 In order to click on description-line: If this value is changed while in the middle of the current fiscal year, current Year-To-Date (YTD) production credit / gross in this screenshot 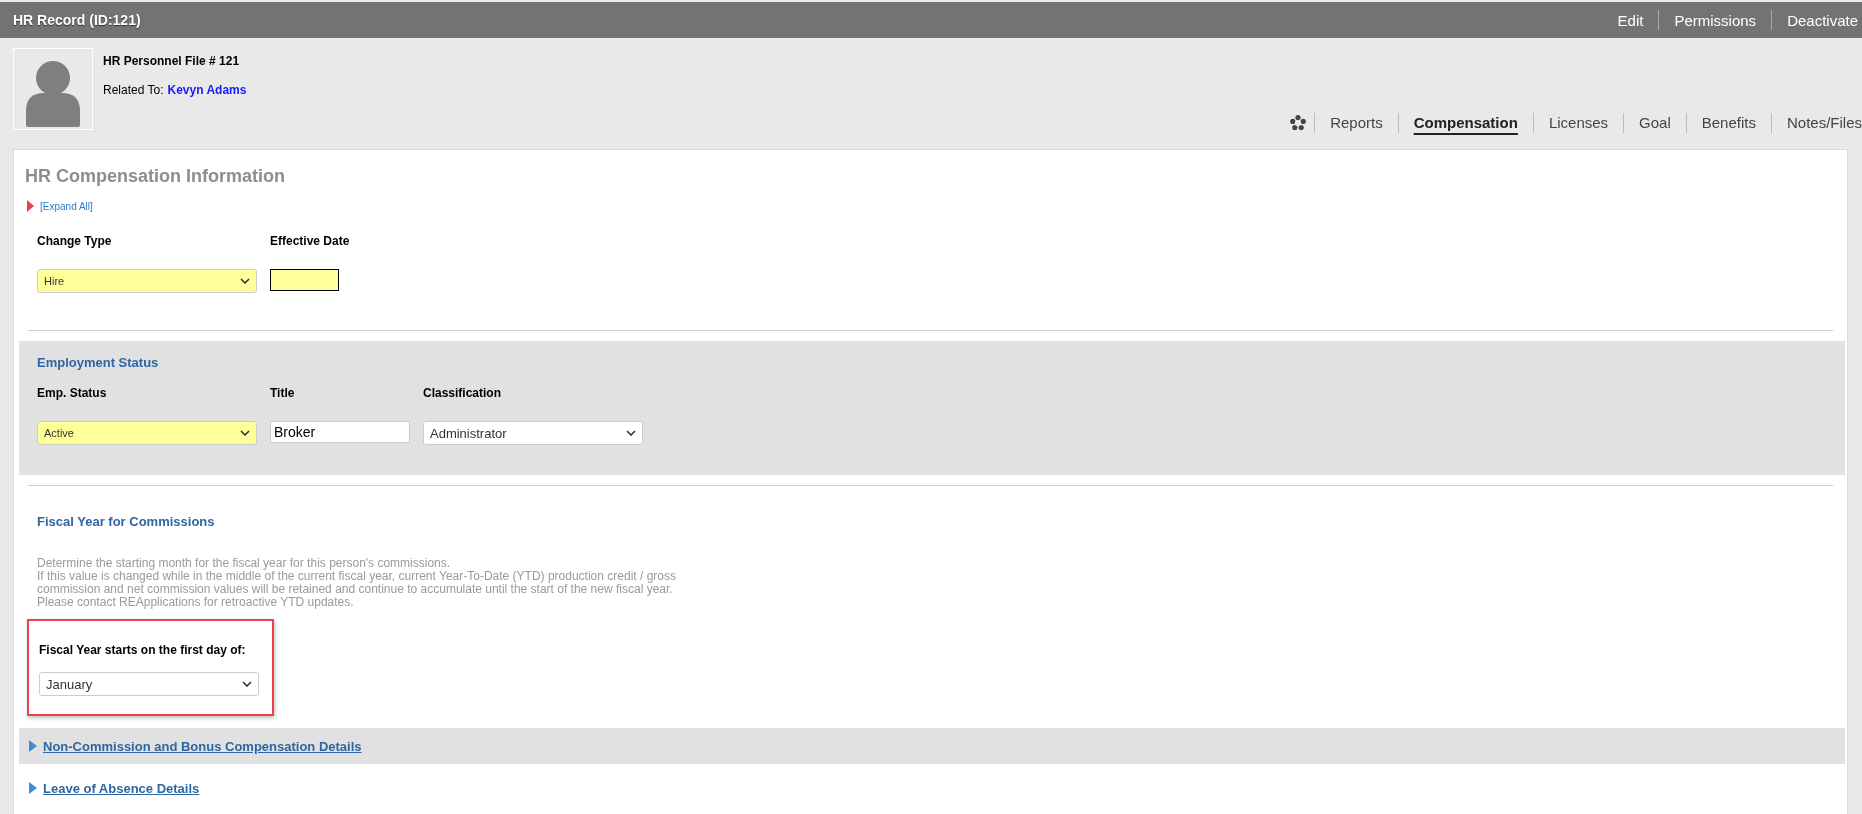, I will do `click(357, 576)`.